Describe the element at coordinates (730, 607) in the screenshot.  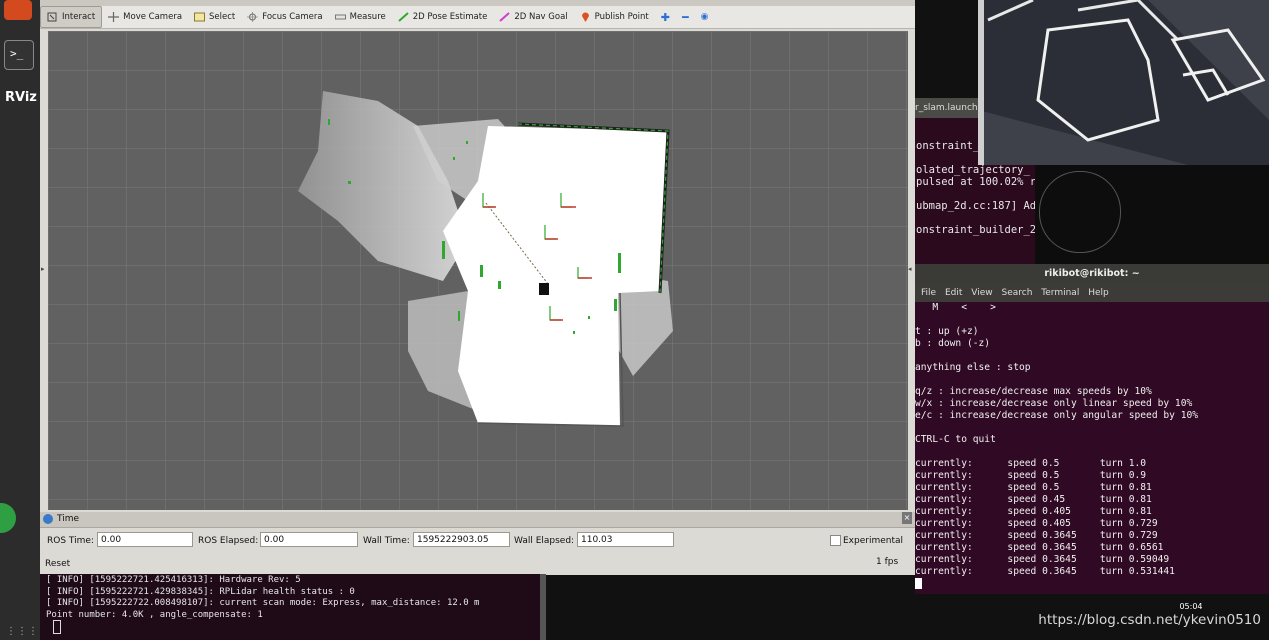
I see `desktop-background` at that location.